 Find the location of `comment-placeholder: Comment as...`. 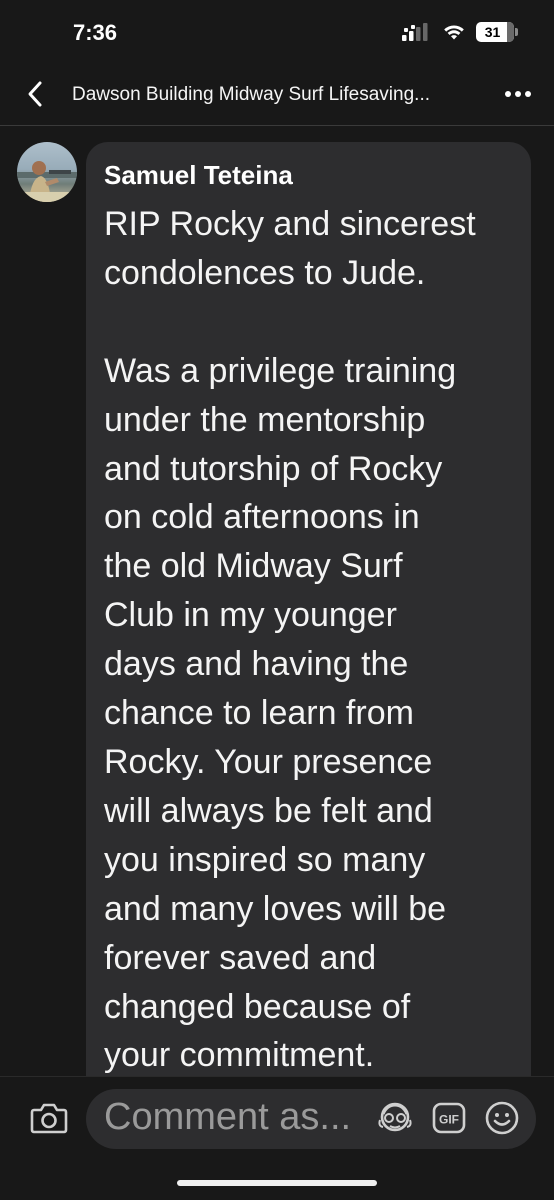

comment-placeholder: Comment as... is located at coordinates (228, 1117).